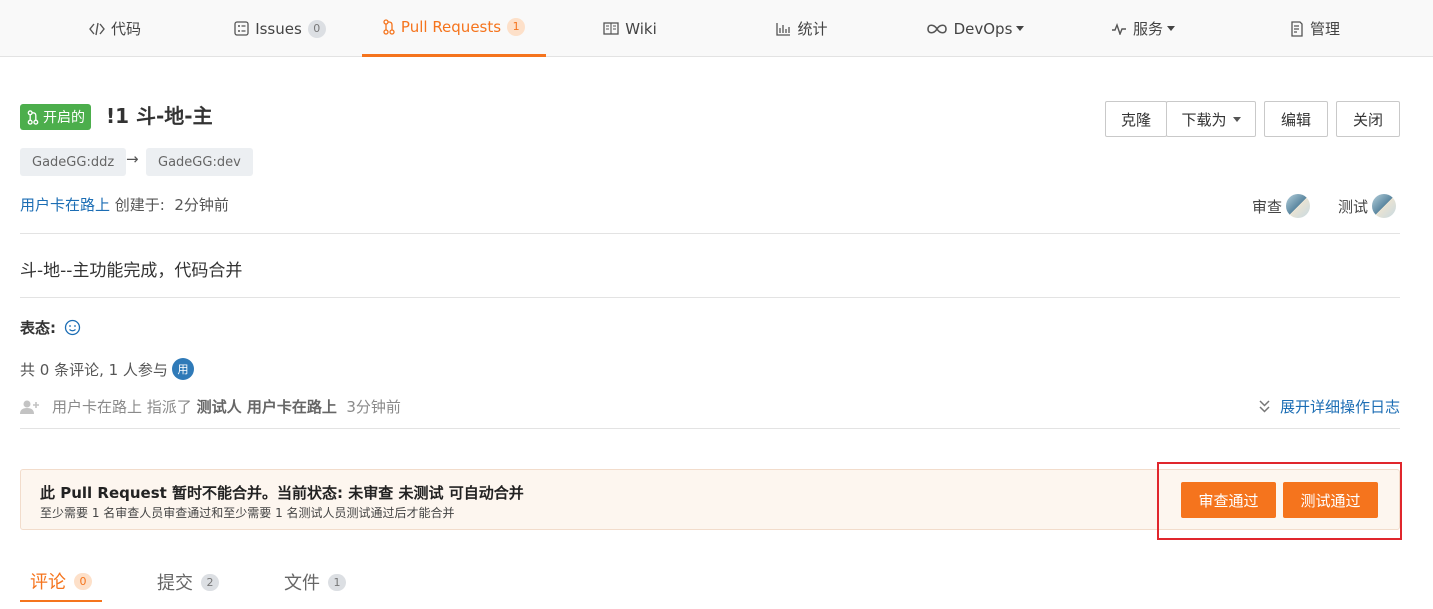 Image resolution: width=1433 pixels, height=609 pixels. Describe the element at coordinates (1353, 206) in the screenshot. I see `reviewer-test-label: 测试` at that location.